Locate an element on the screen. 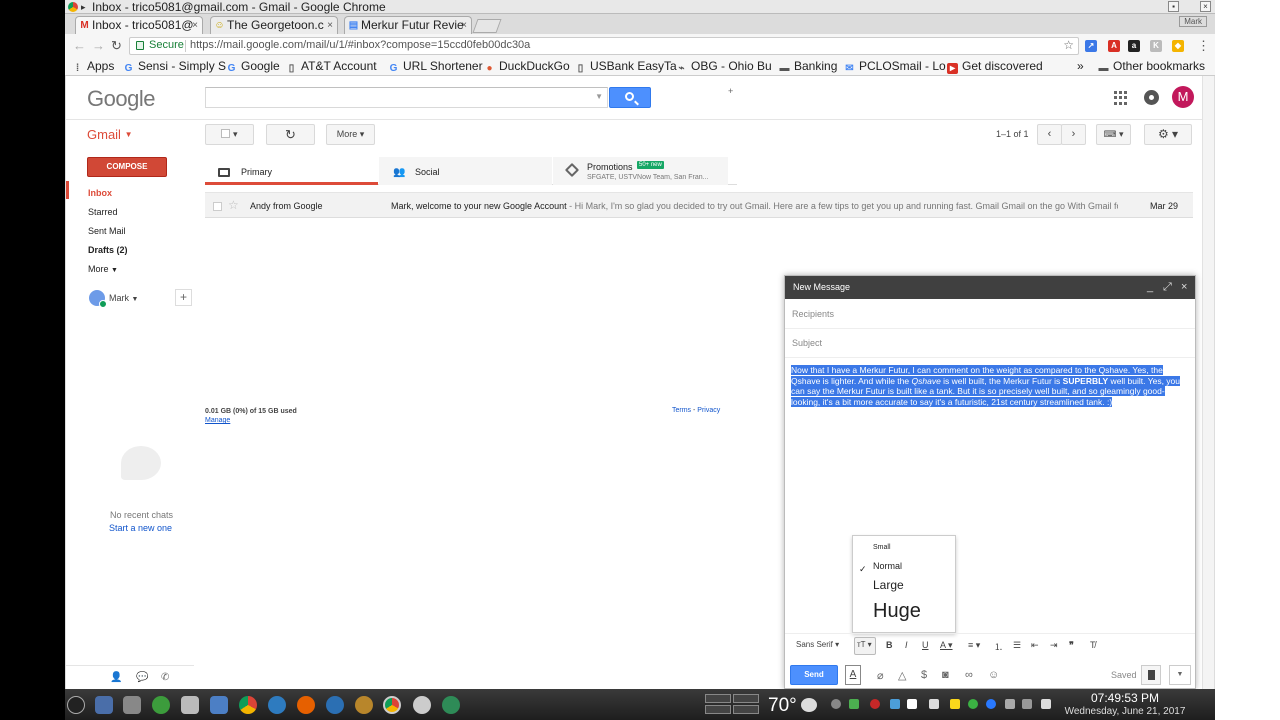 This screenshot has height=720, width=1280. newer-button: ‹ is located at coordinates (1049, 134).